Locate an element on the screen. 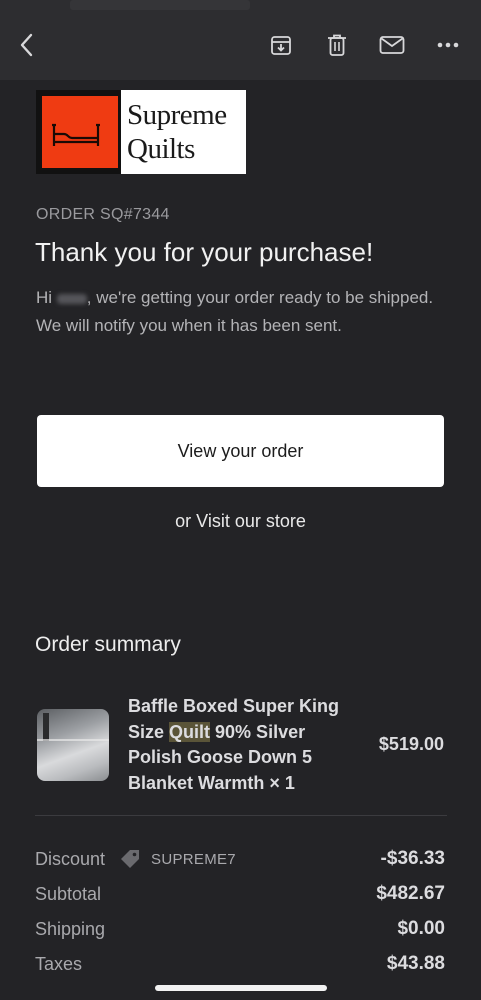  more-button is located at coordinates (448, 45).